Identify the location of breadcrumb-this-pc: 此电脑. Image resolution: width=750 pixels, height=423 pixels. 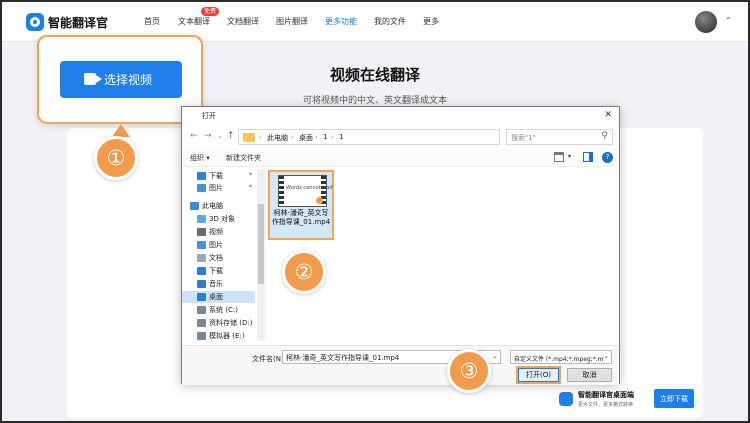
(277, 138).